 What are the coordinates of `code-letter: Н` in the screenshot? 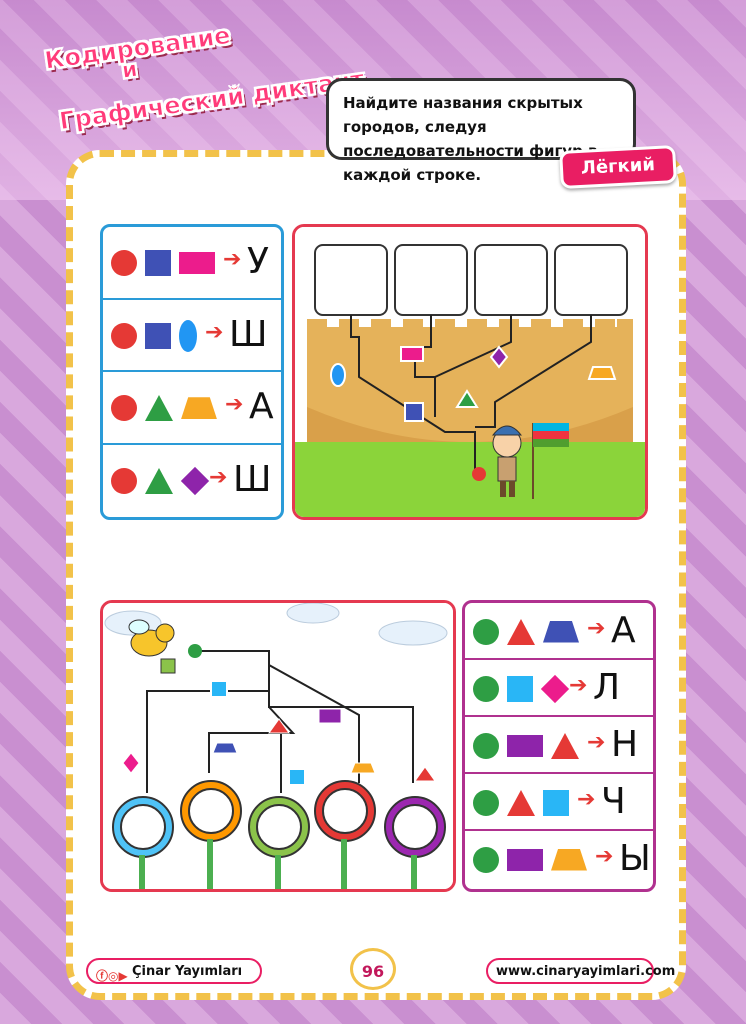 It's located at (625, 744).